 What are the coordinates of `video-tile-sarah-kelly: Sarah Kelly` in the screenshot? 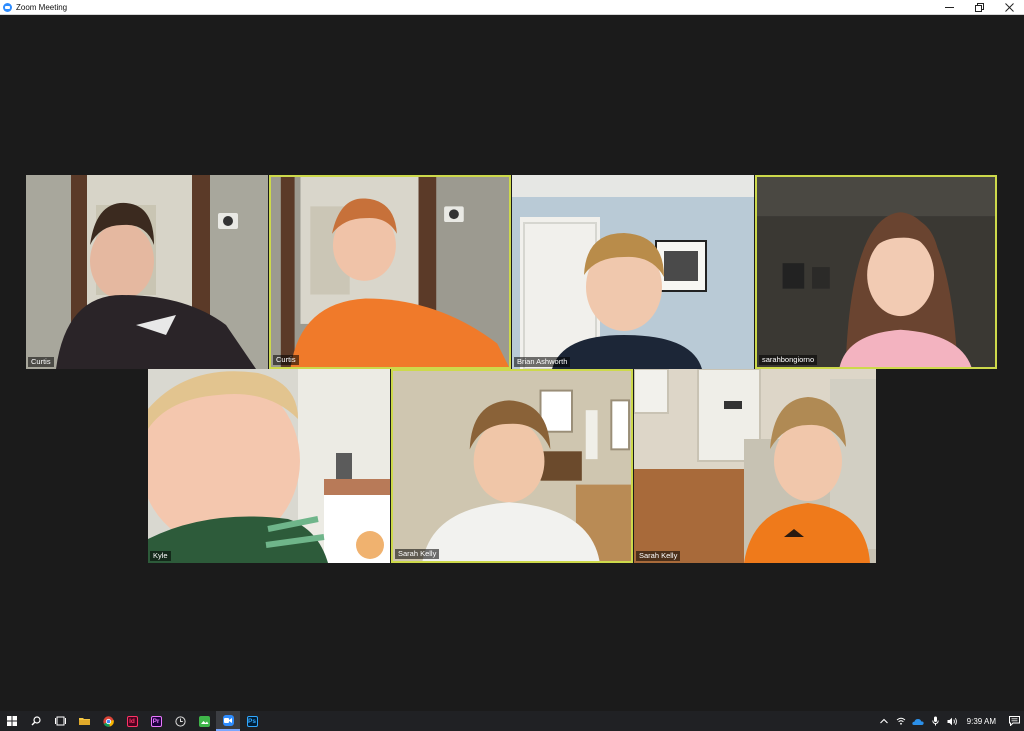 It's located at (512, 466).